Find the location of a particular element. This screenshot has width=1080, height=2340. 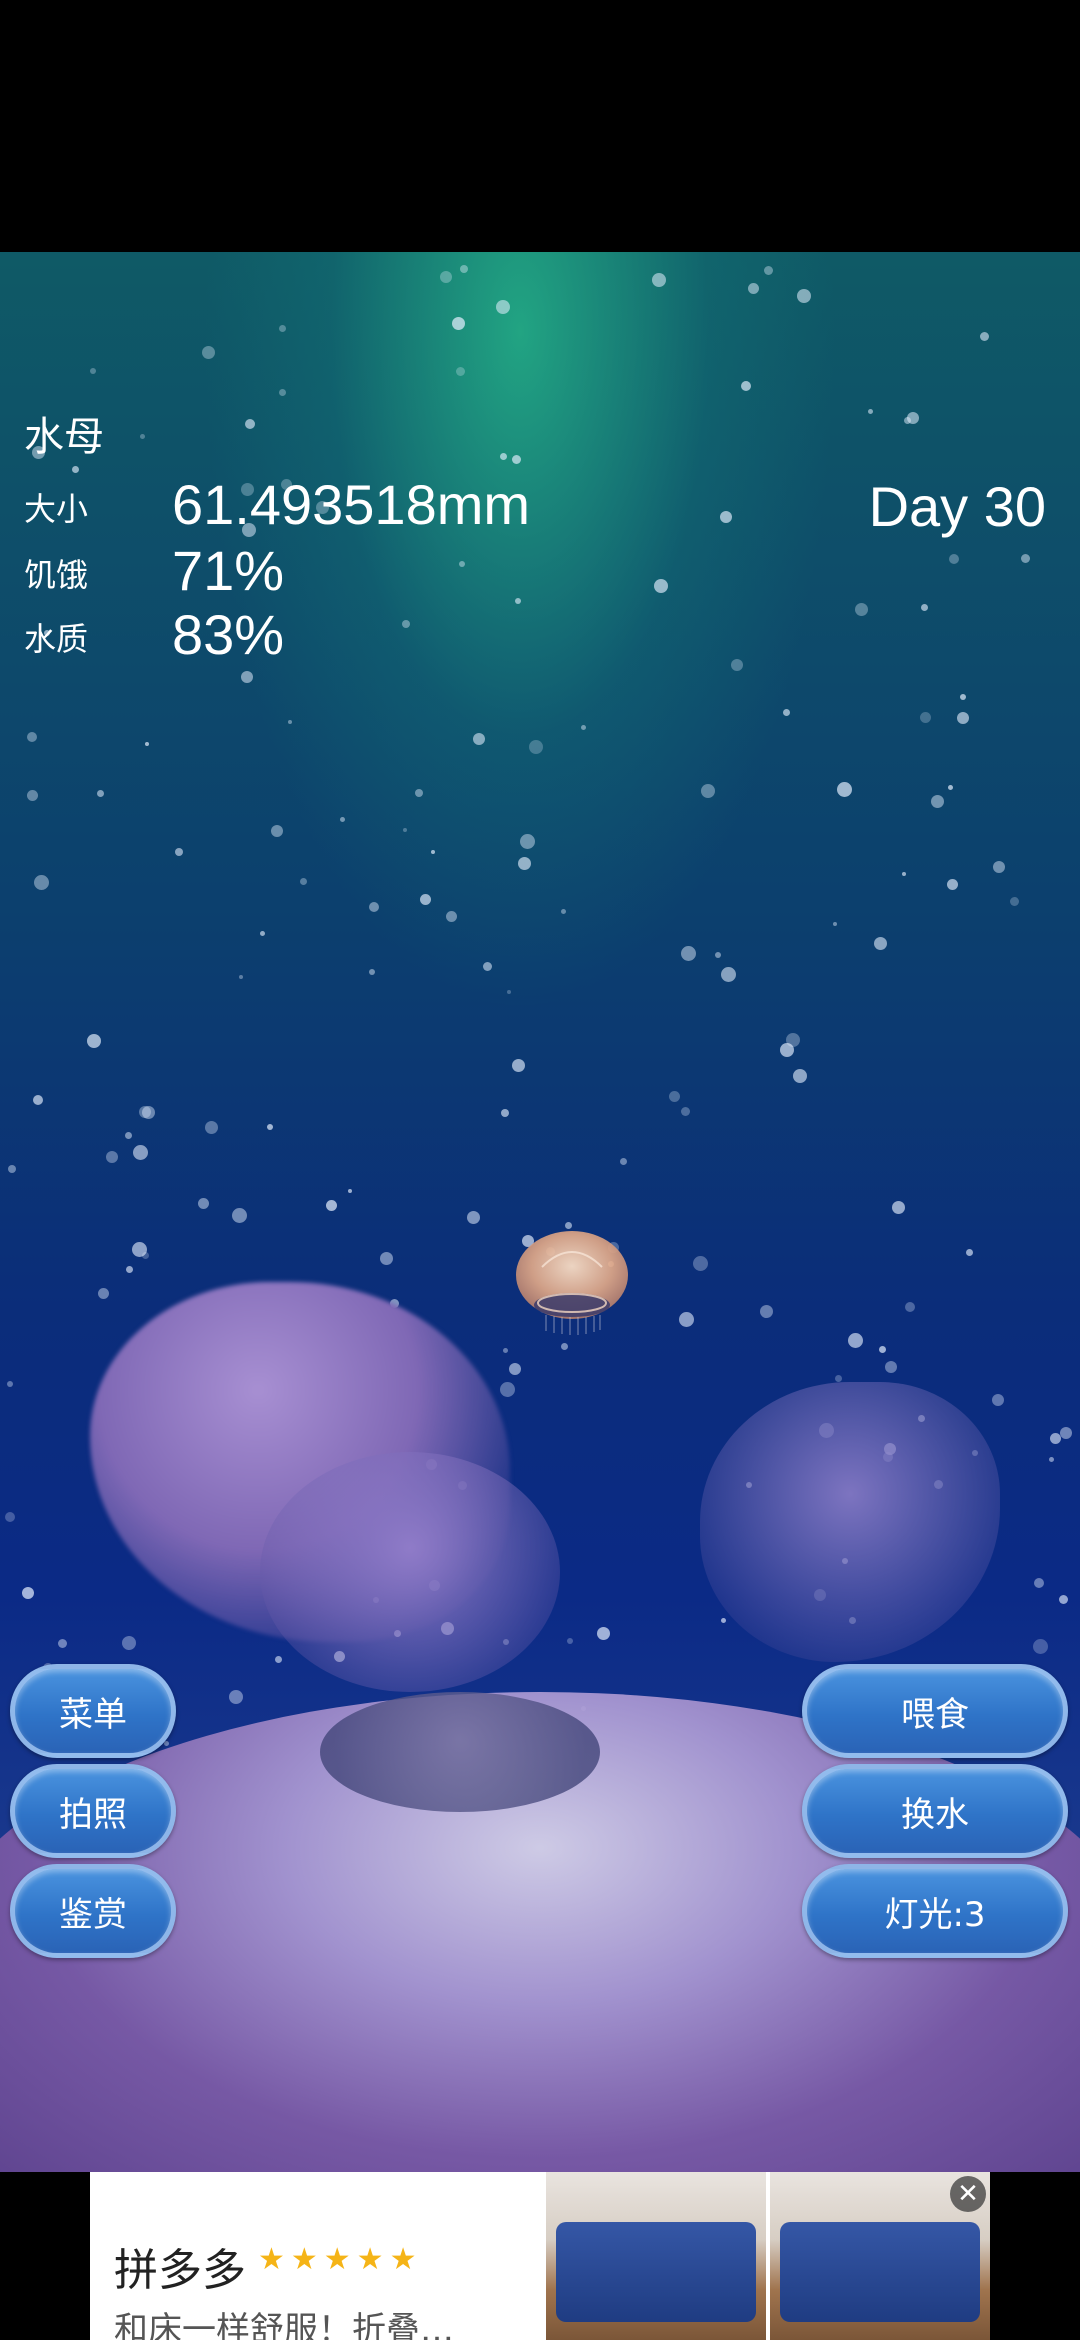

feed-button: 喂食 is located at coordinates (935, 1711).